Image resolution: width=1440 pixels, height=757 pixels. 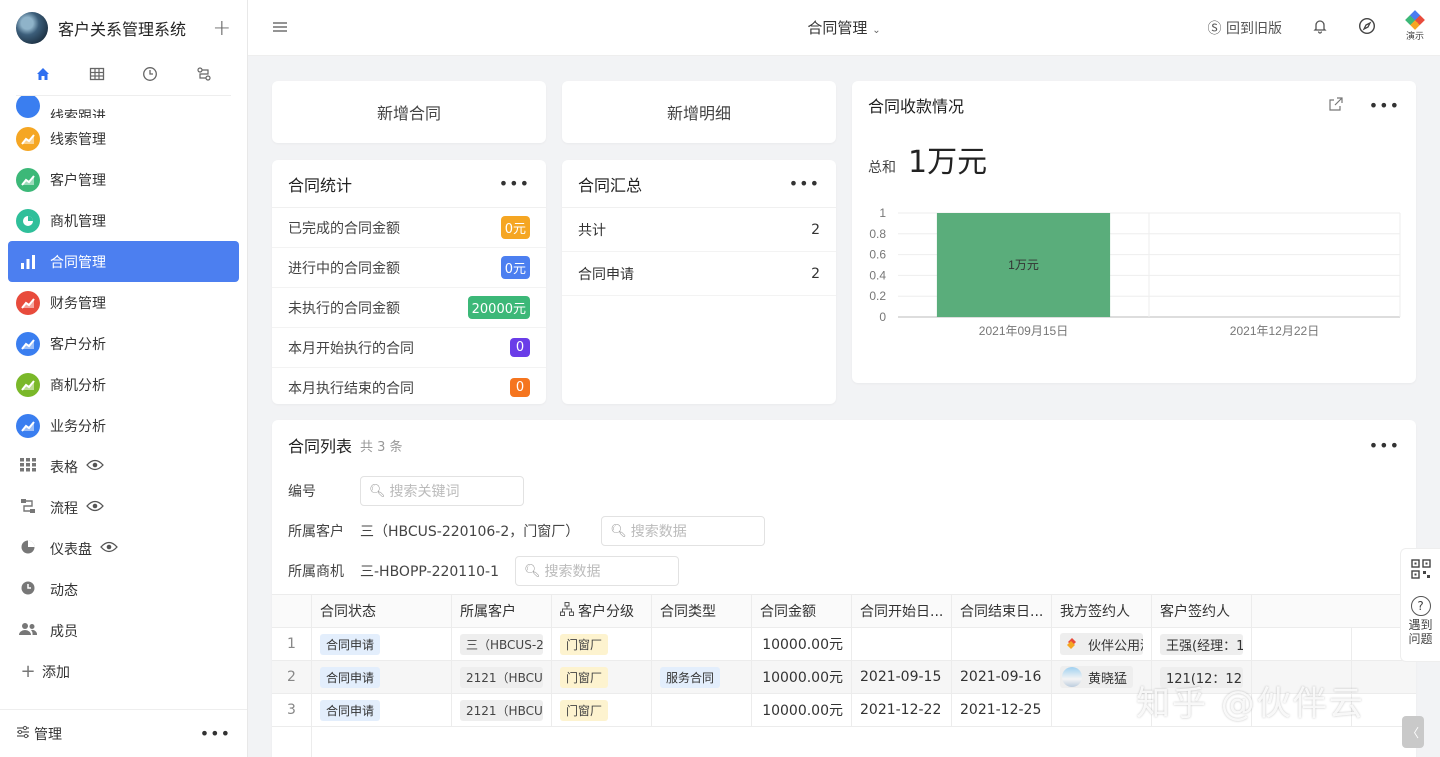 I want to click on end-date-cell: 2021-12-25, so click(x=1002, y=710).